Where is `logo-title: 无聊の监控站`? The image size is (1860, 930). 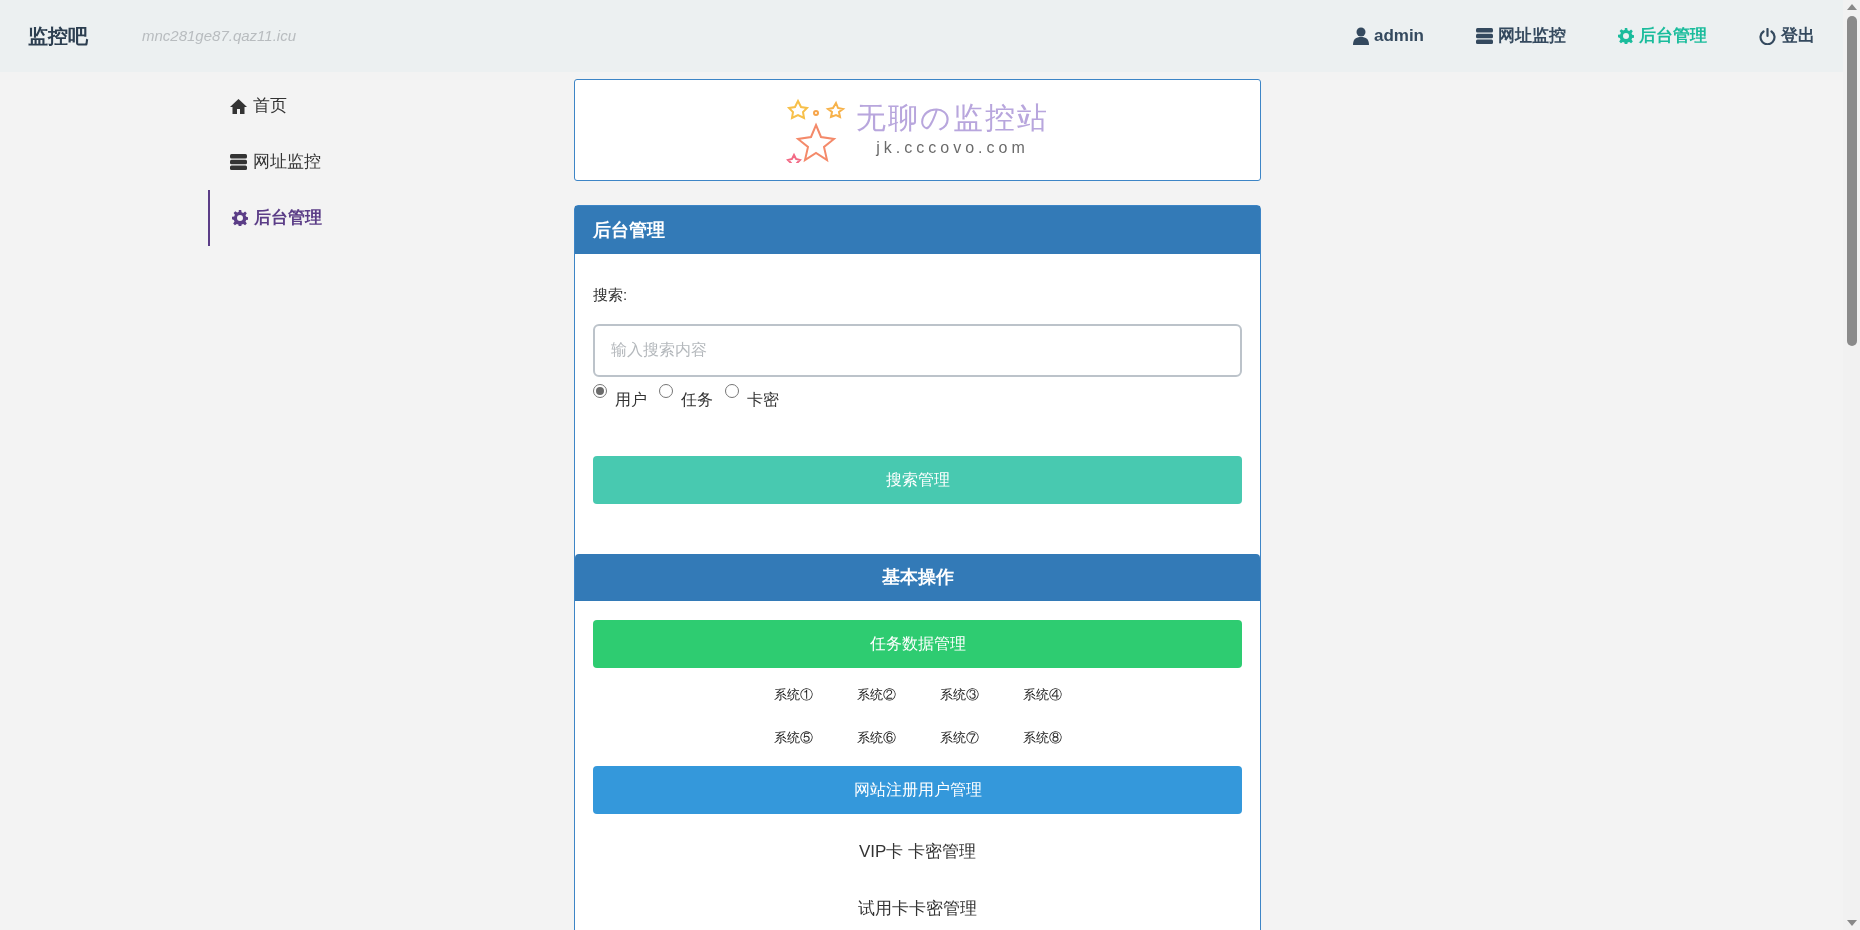 logo-title: 无聊の监控站 is located at coordinates (952, 118).